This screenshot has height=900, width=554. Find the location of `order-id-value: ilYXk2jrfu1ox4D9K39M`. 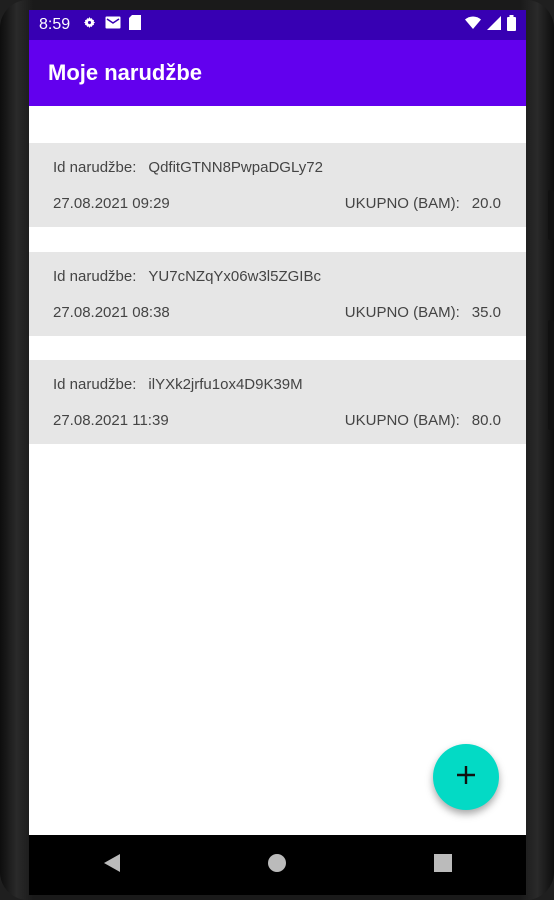

order-id-value: ilYXk2jrfu1ox4D9K39M is located at coordinates (225, 384).